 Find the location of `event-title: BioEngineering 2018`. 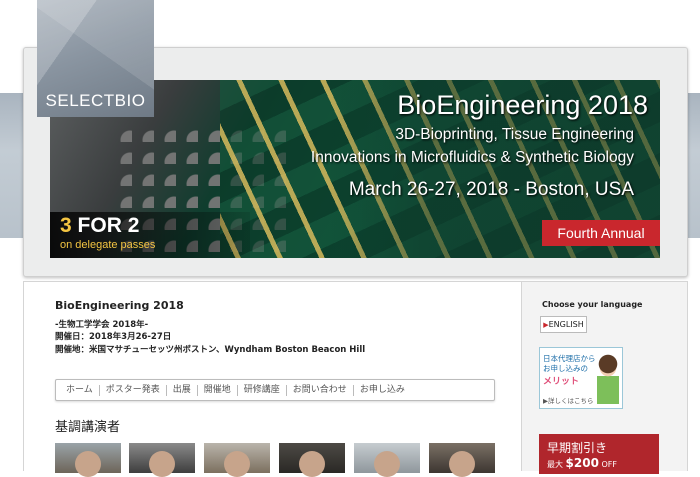

event-title: BioEngineering 2018 is located at coordinates (119, 305).